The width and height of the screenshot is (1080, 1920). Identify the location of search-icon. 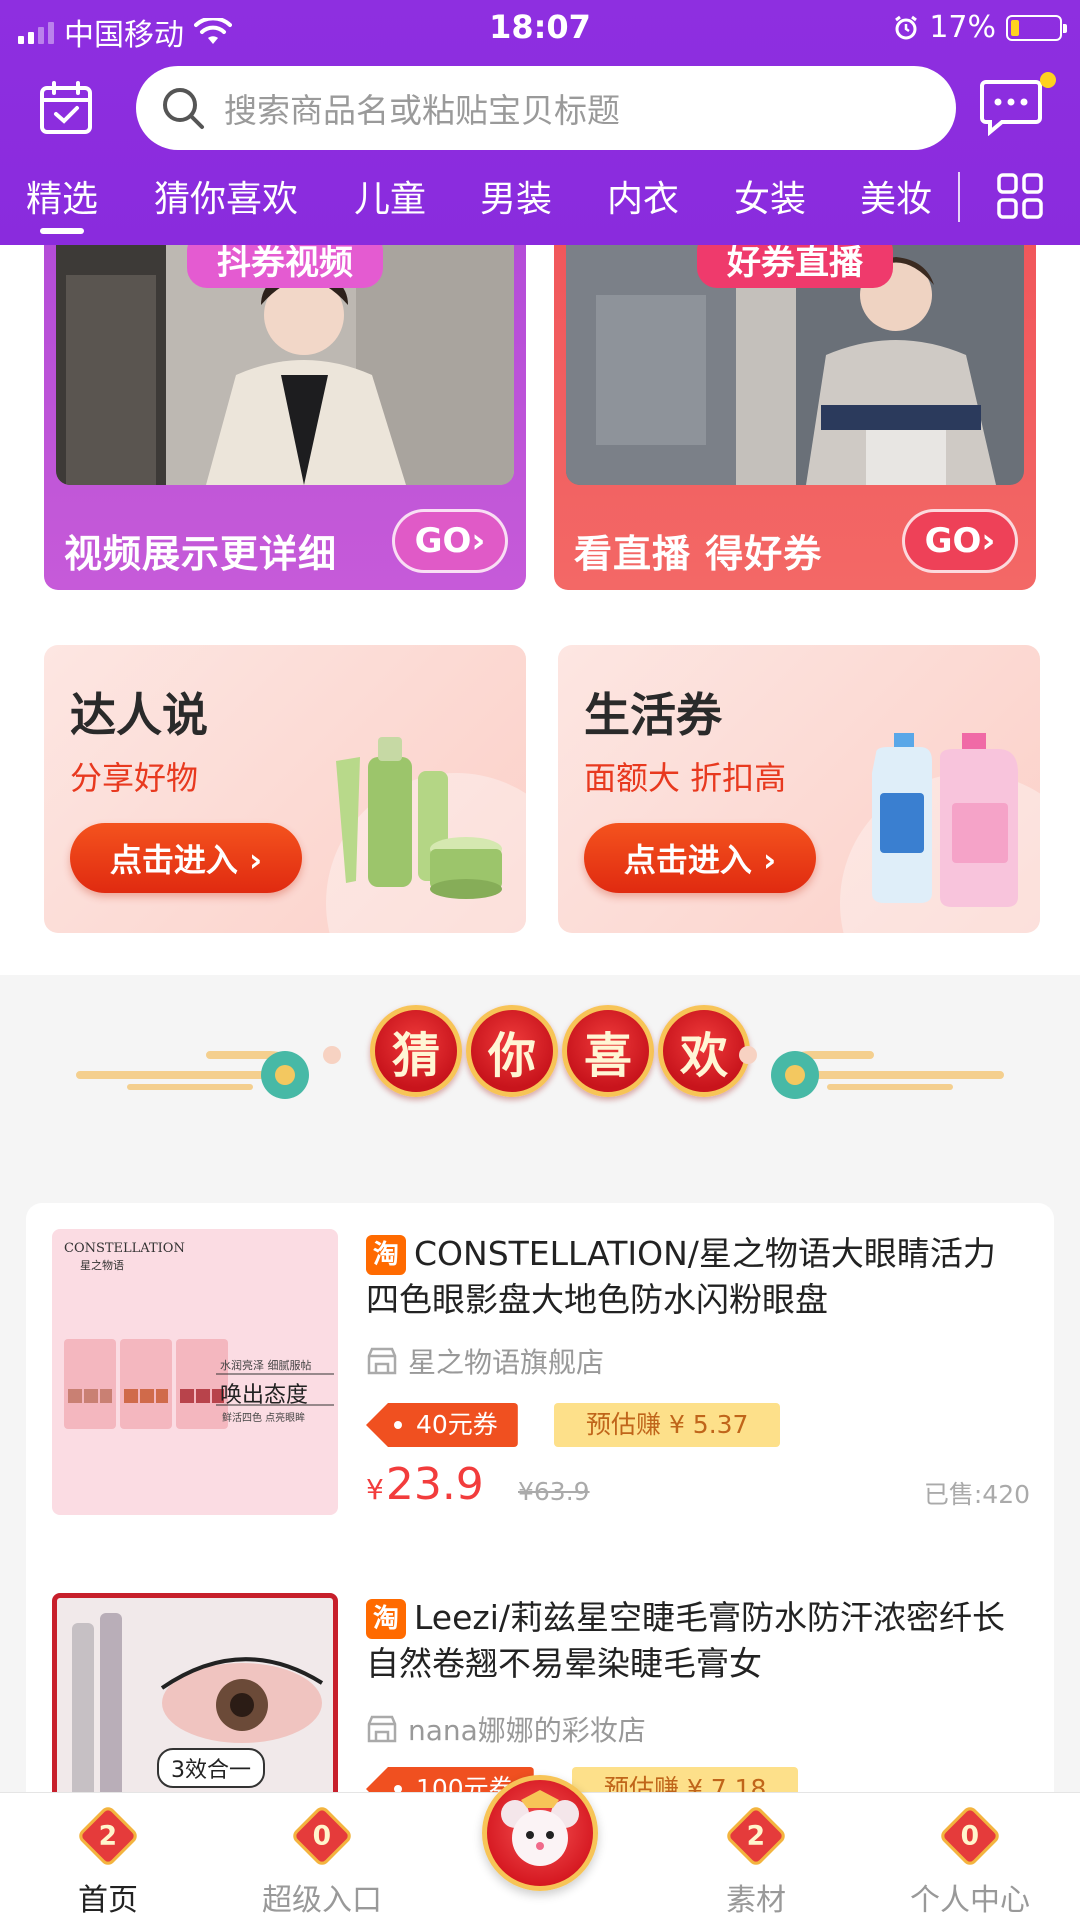
(183, 108).